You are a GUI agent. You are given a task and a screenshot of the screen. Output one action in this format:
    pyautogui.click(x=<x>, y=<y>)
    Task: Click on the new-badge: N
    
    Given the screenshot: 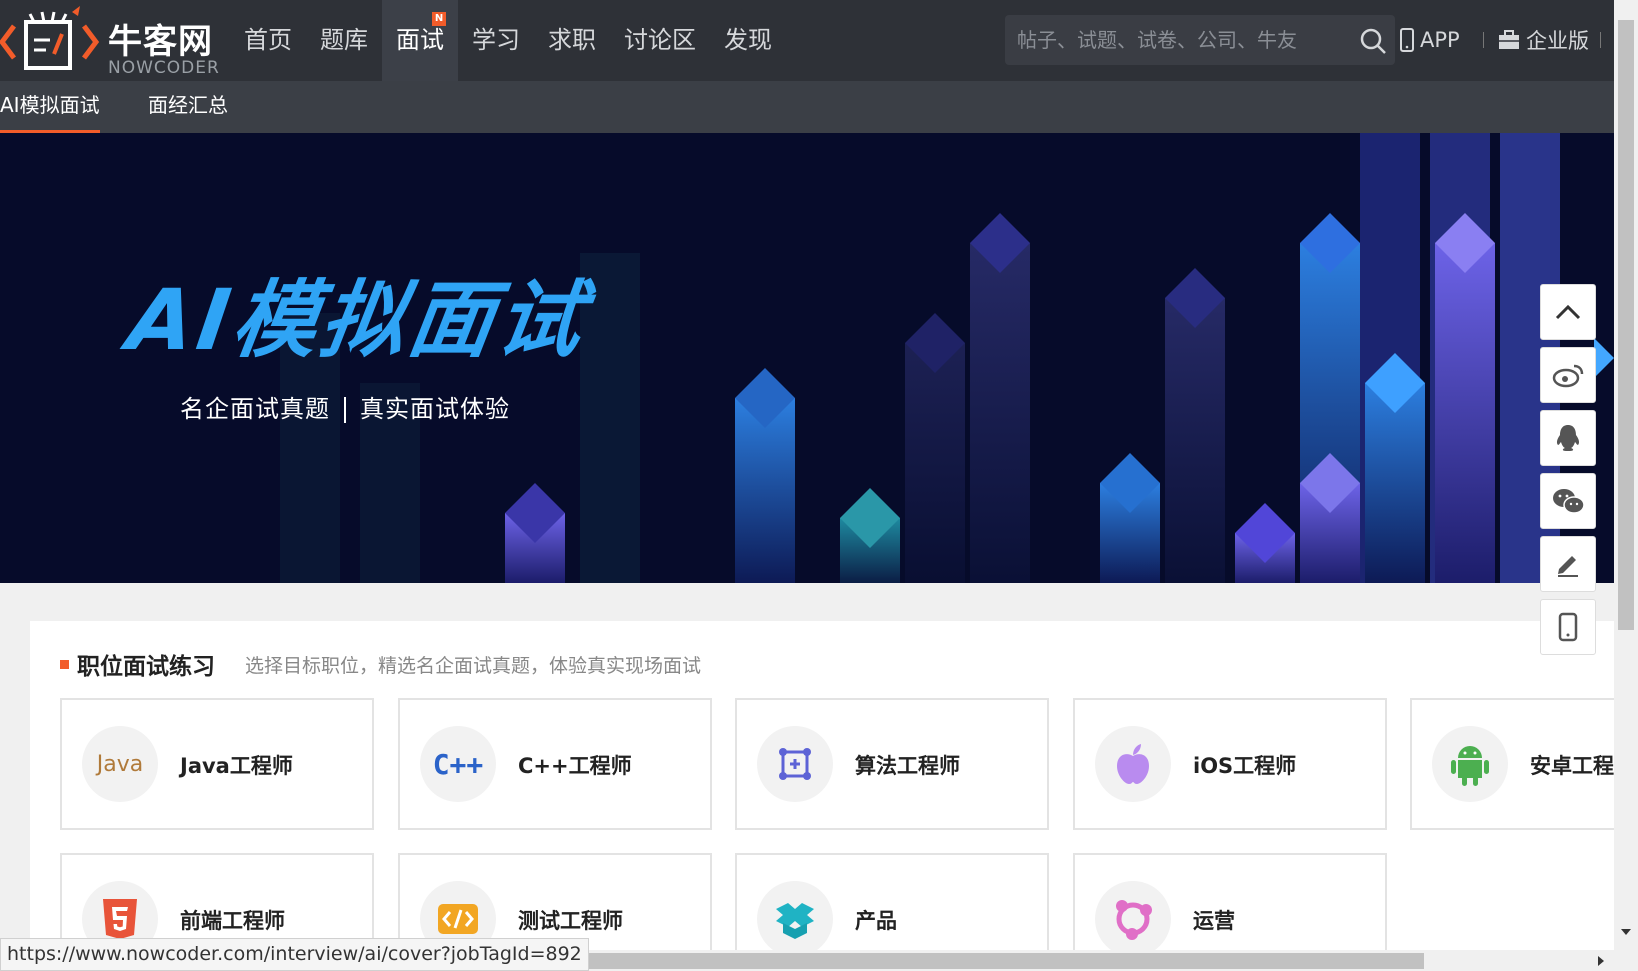 What is the action you would take?
    pyautogui.click(x=439, y=19)
    